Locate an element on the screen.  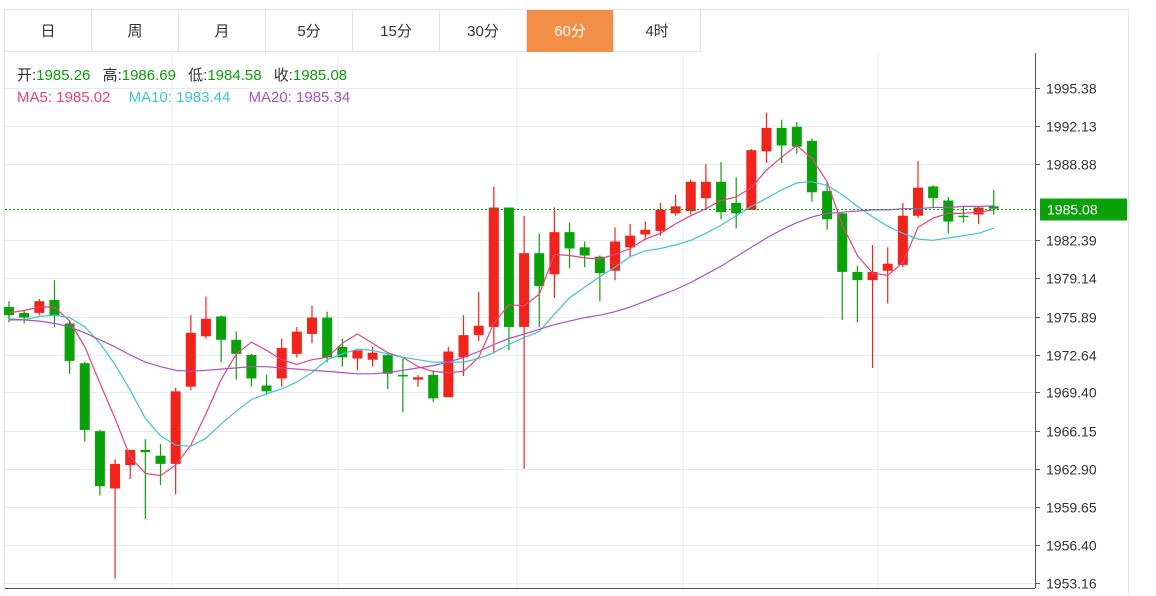
y-tick-label: 1972.64 is located at coordinates (1071, 356).